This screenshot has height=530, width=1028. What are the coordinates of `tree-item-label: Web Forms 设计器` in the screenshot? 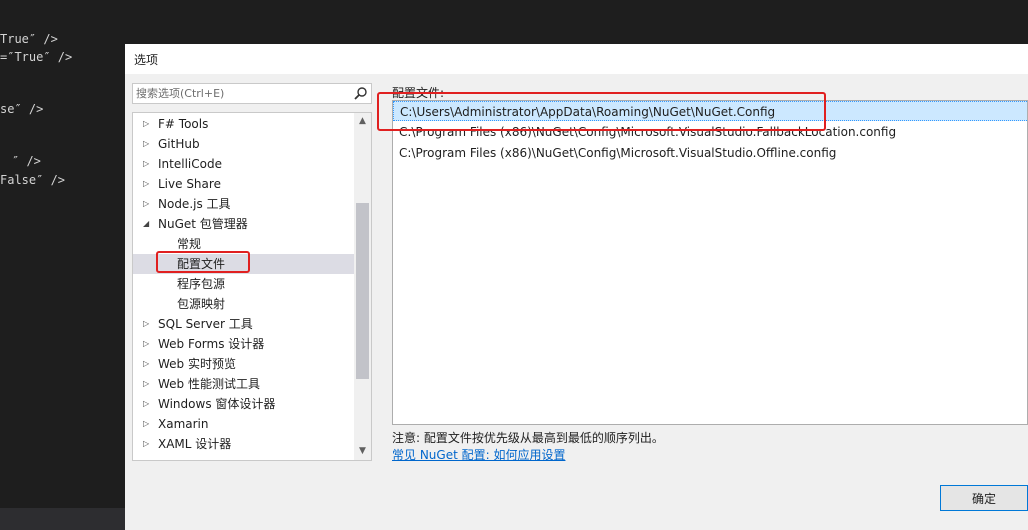 It's located at (211, 344).